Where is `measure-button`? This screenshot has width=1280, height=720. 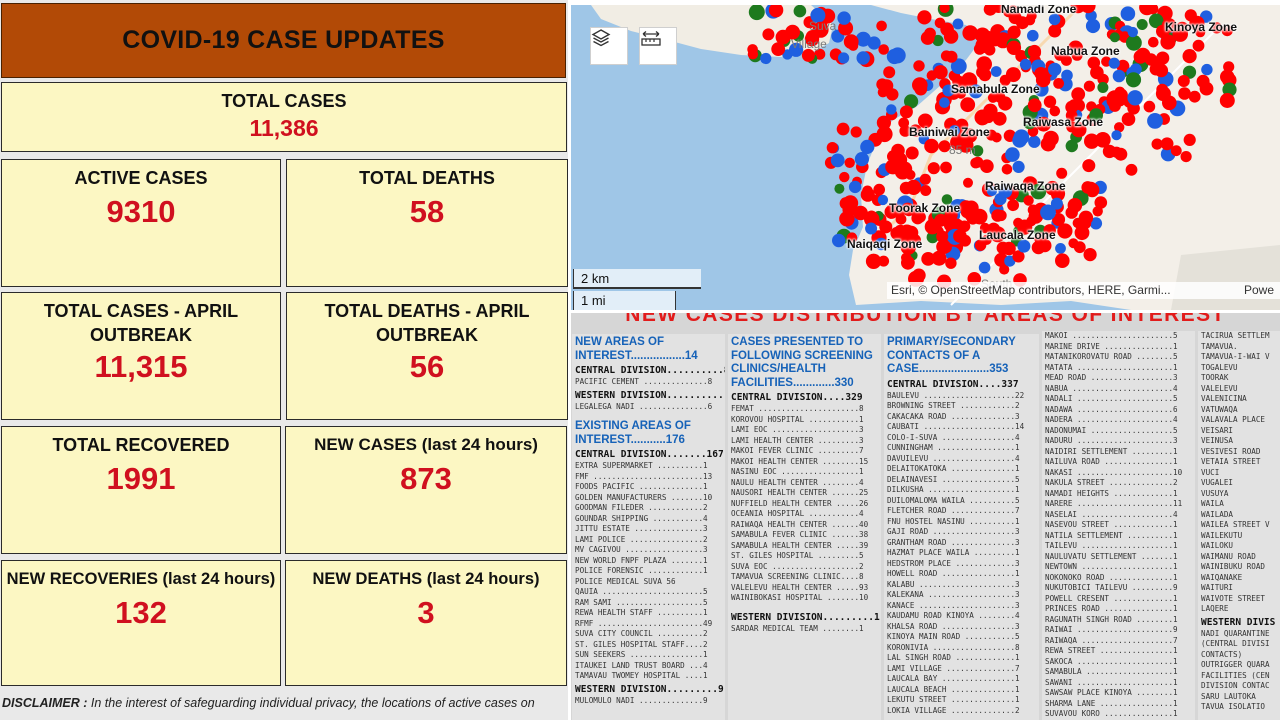 measure-button is located at coordinates (658, 46).